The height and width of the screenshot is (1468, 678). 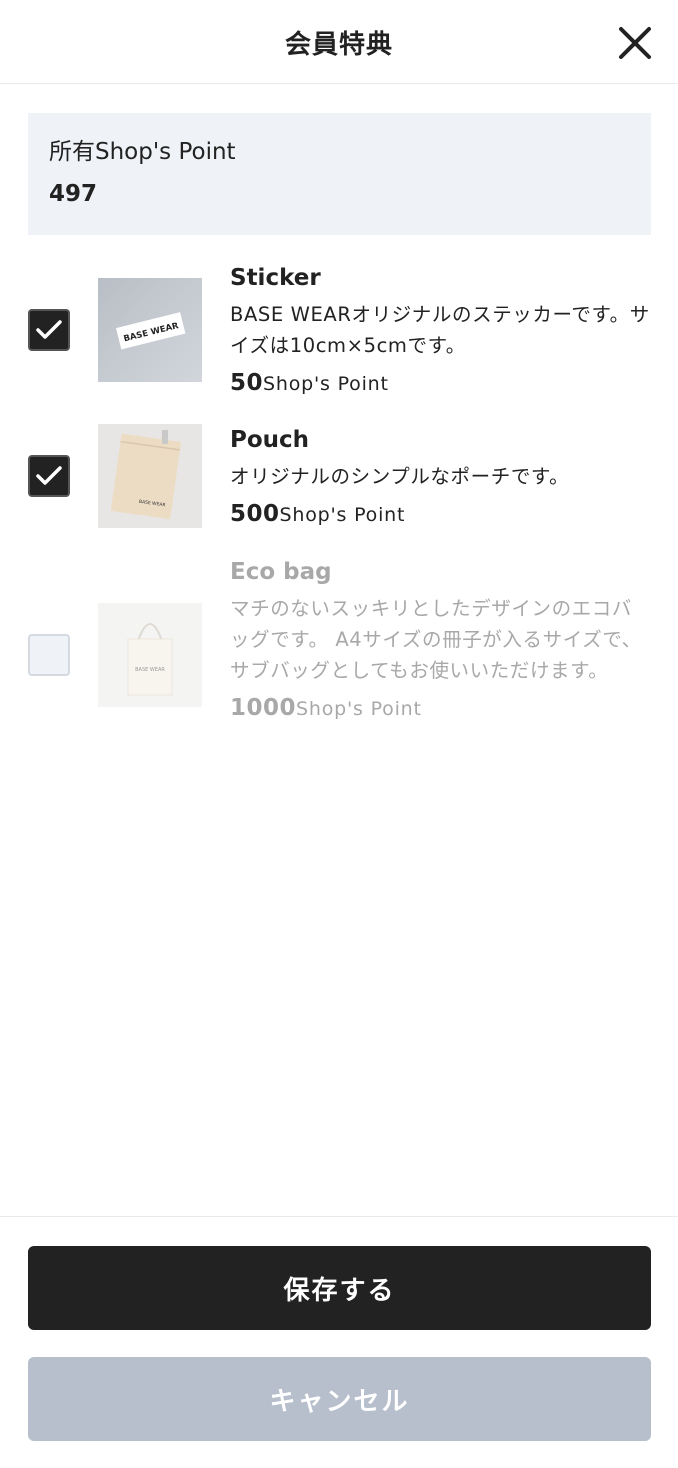 I want to click on modal-header: 会員特典, so click(x=339, y=42).